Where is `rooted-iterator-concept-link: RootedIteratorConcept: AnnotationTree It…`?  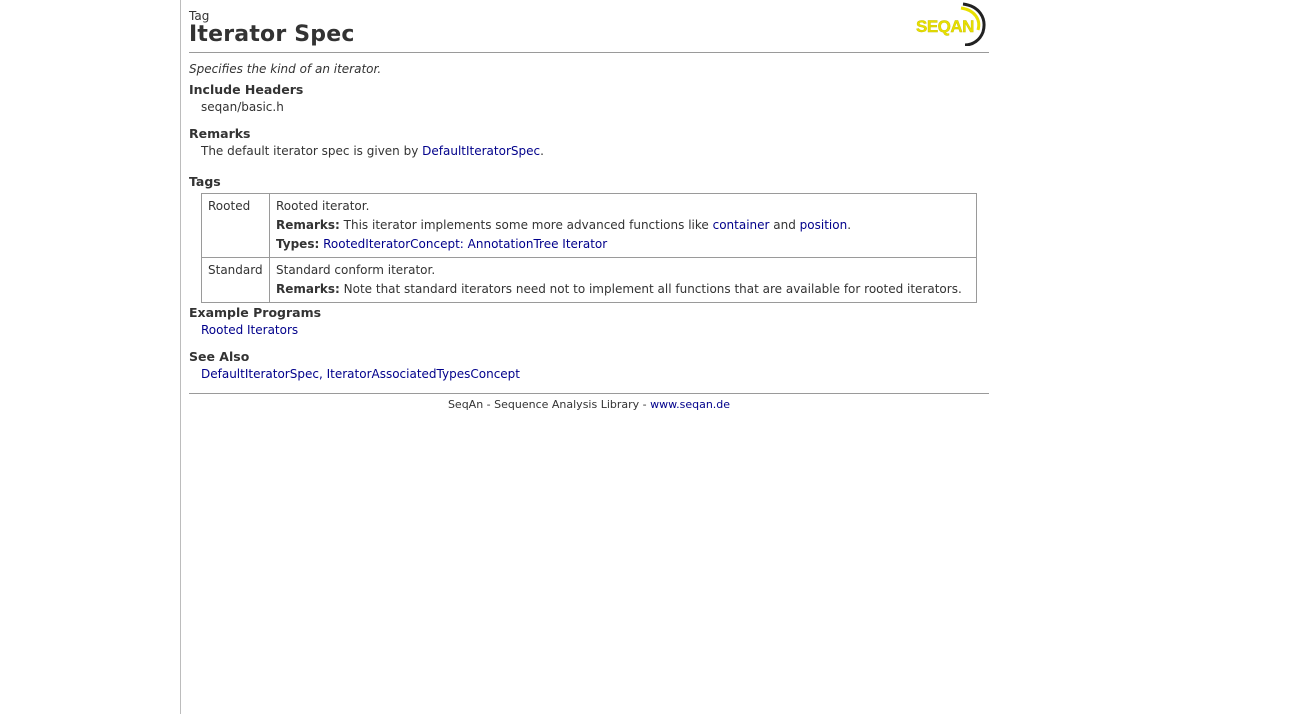
rooted-iterator-concept-link: RootedIteratorConcept: AnnotationTree It… is located at coordinates (465, 244).